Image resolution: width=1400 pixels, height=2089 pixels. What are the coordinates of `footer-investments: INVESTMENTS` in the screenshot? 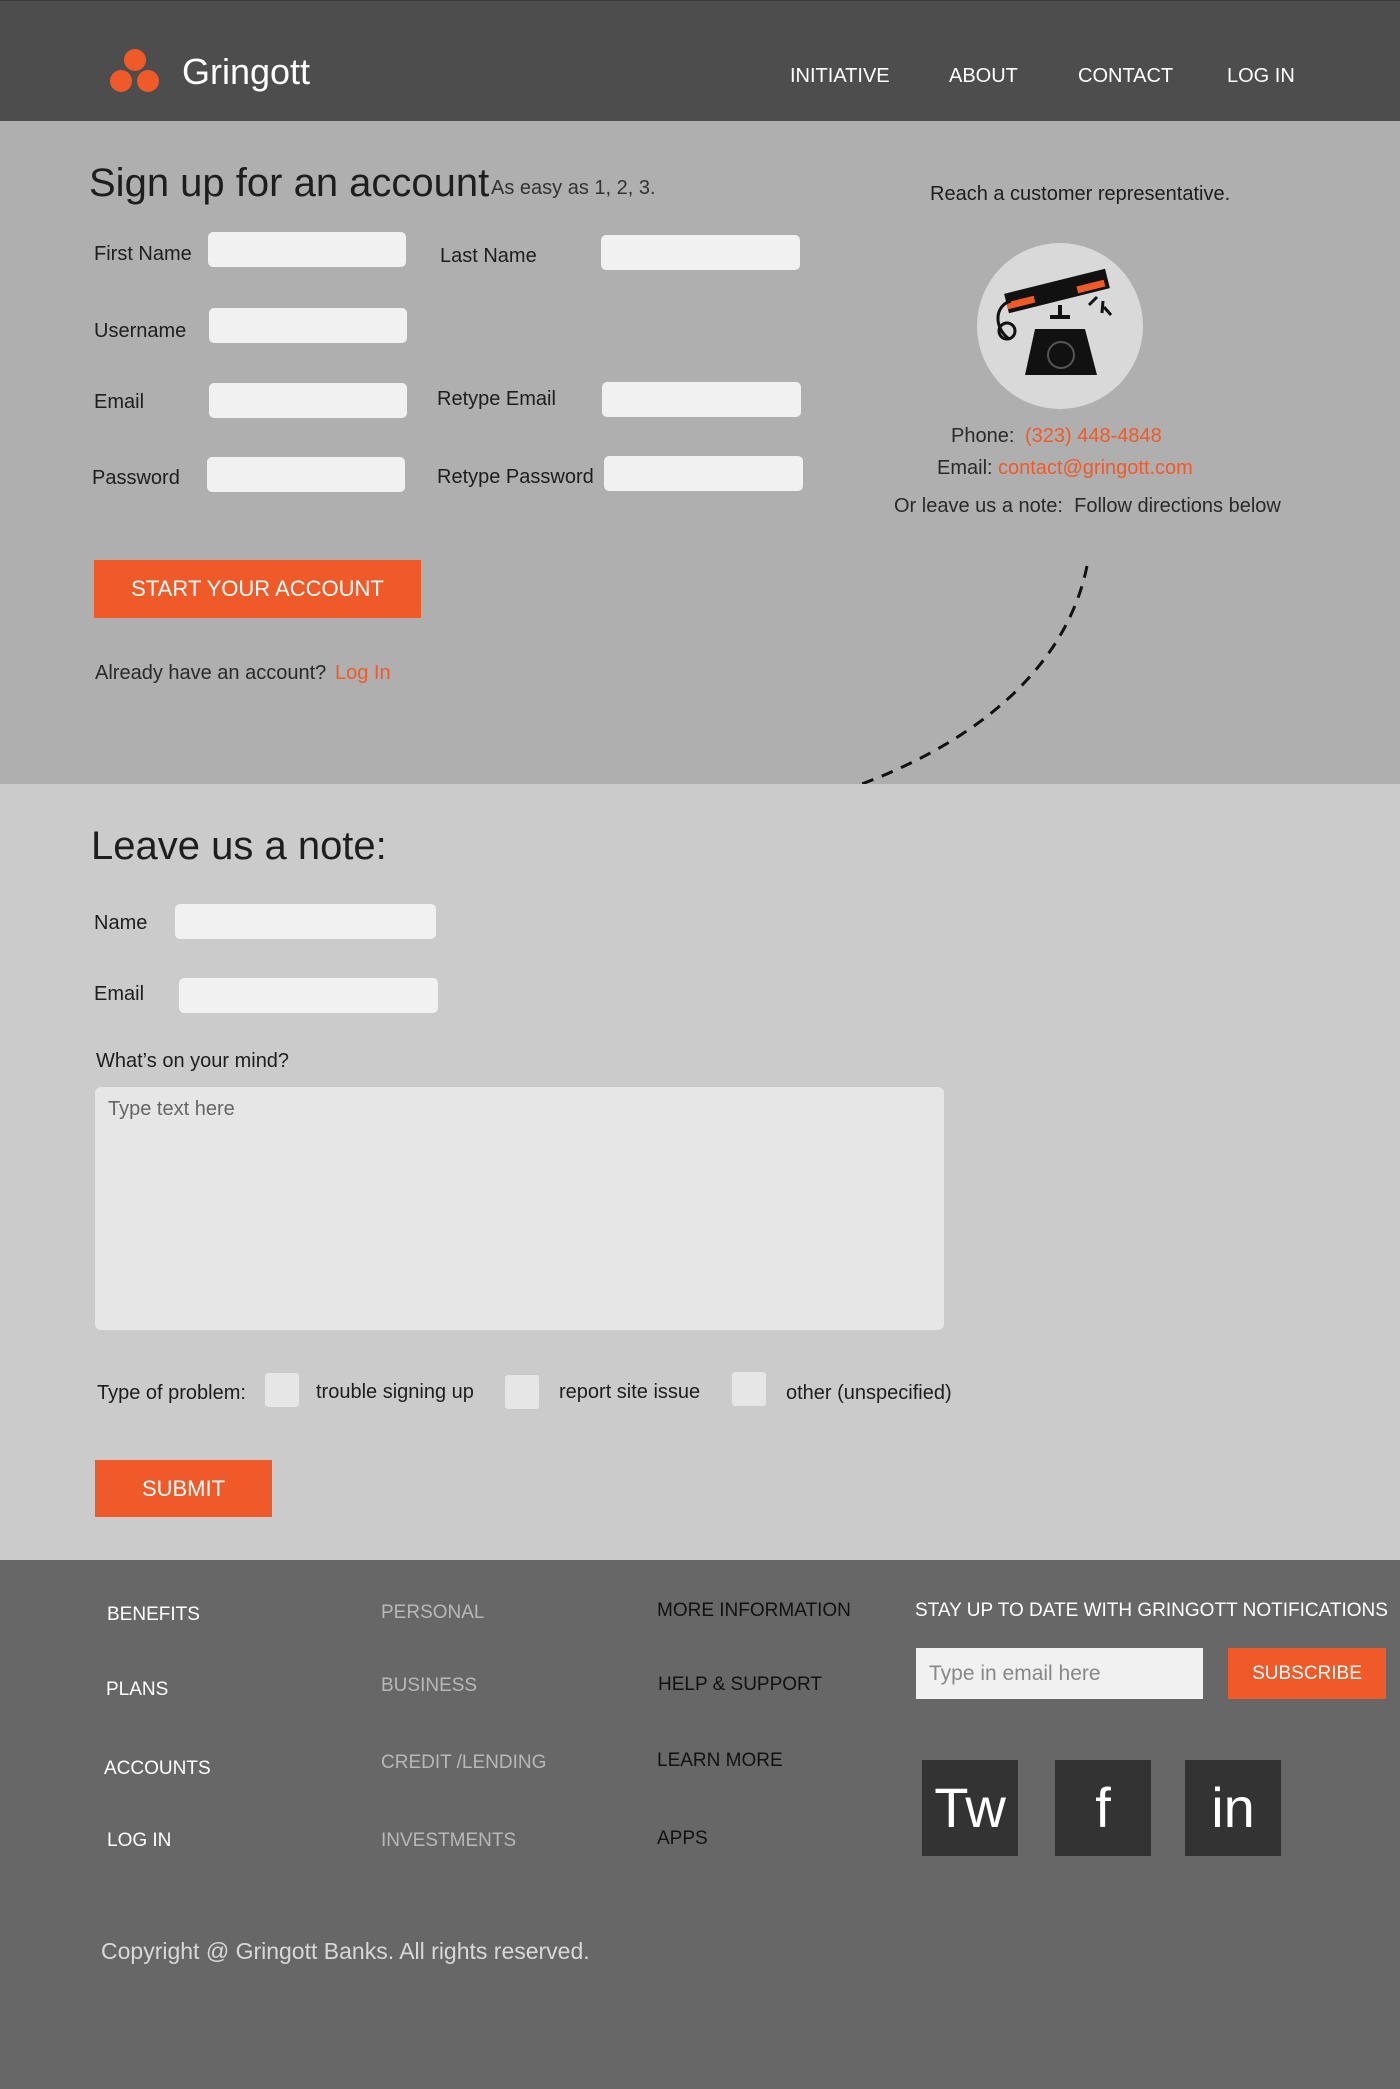 It's located at (448, 1841).